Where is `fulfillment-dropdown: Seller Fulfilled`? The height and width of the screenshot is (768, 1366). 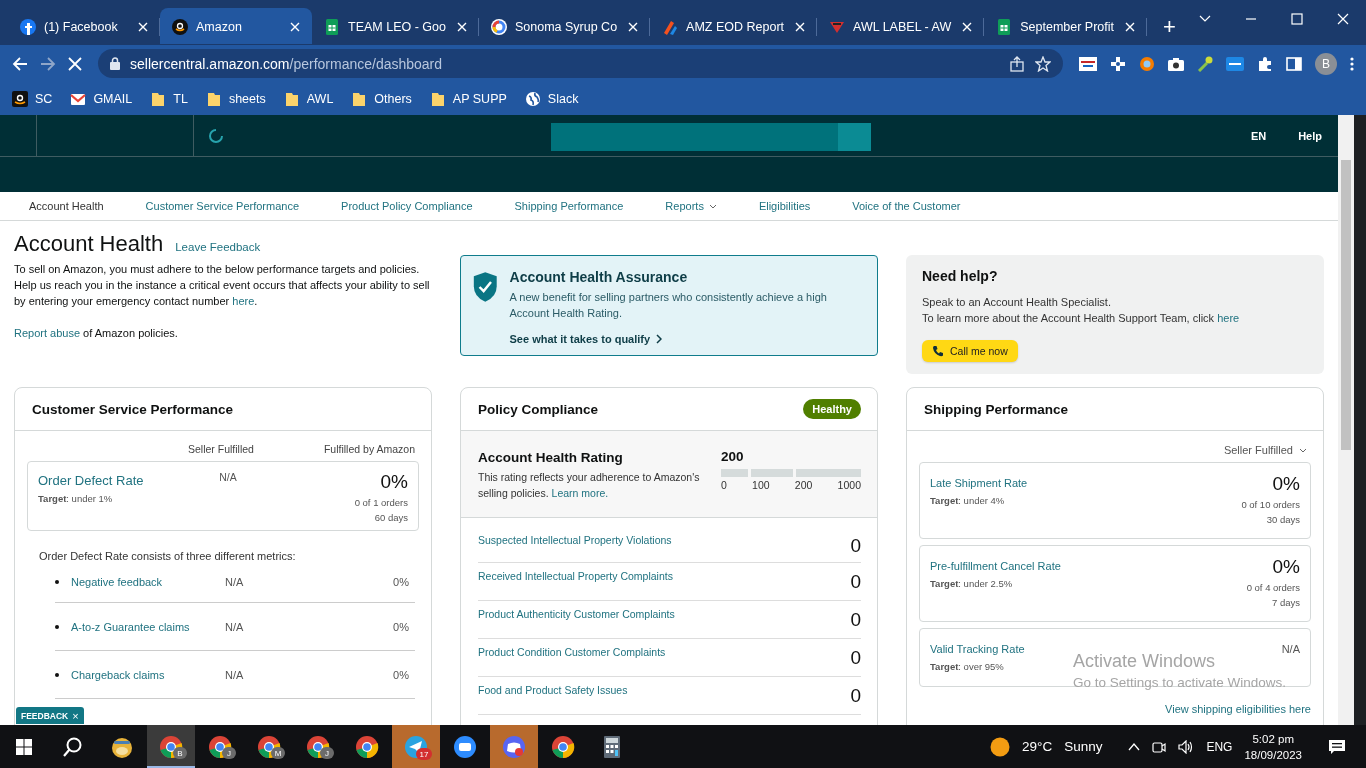 fulfillment-dropdown: Seller Fulfilled is located at coordinates (1115, 443).